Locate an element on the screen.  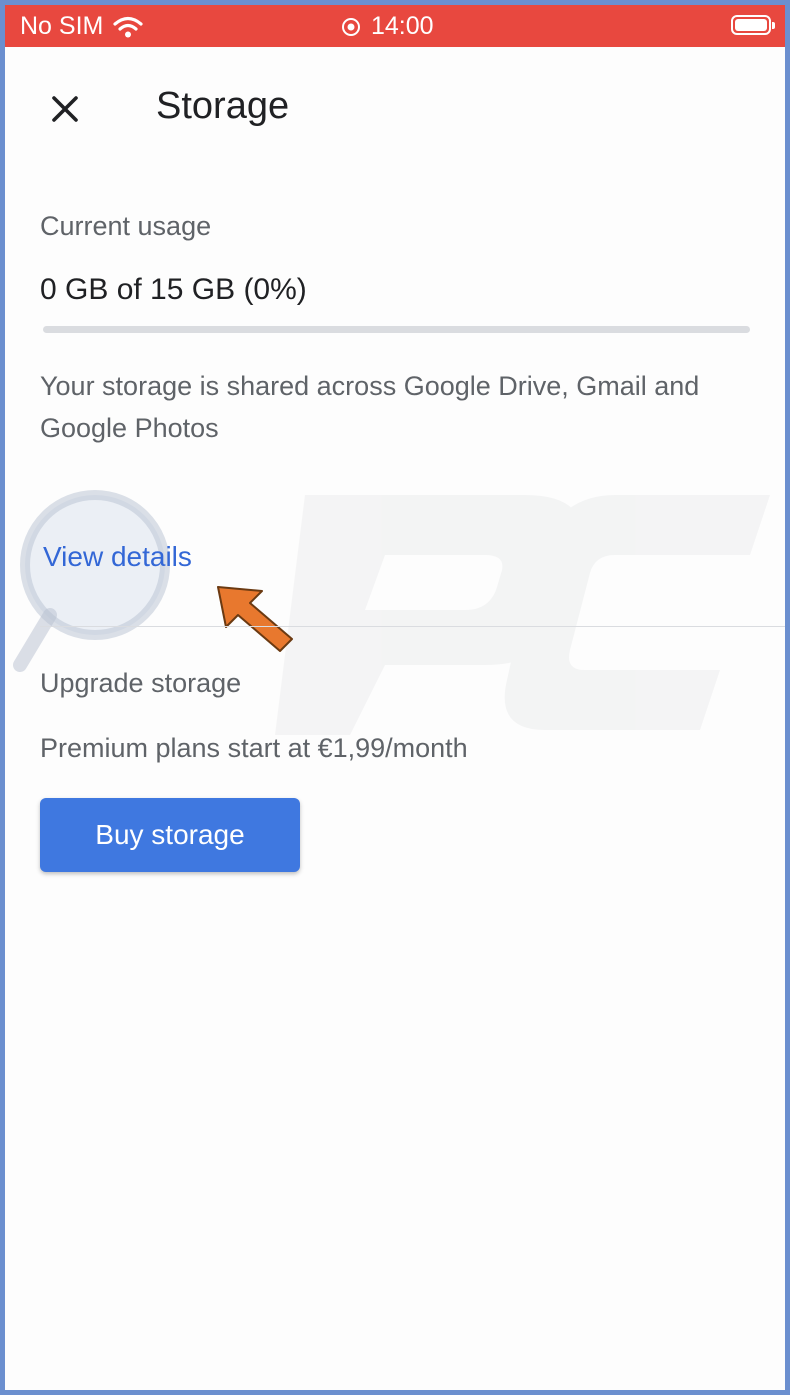
location-icon is located at coordinates (351, 26).